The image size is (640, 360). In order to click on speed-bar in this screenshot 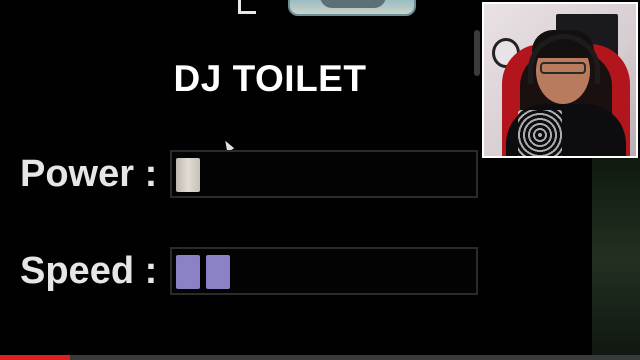, I will do `click(324, 271)`.